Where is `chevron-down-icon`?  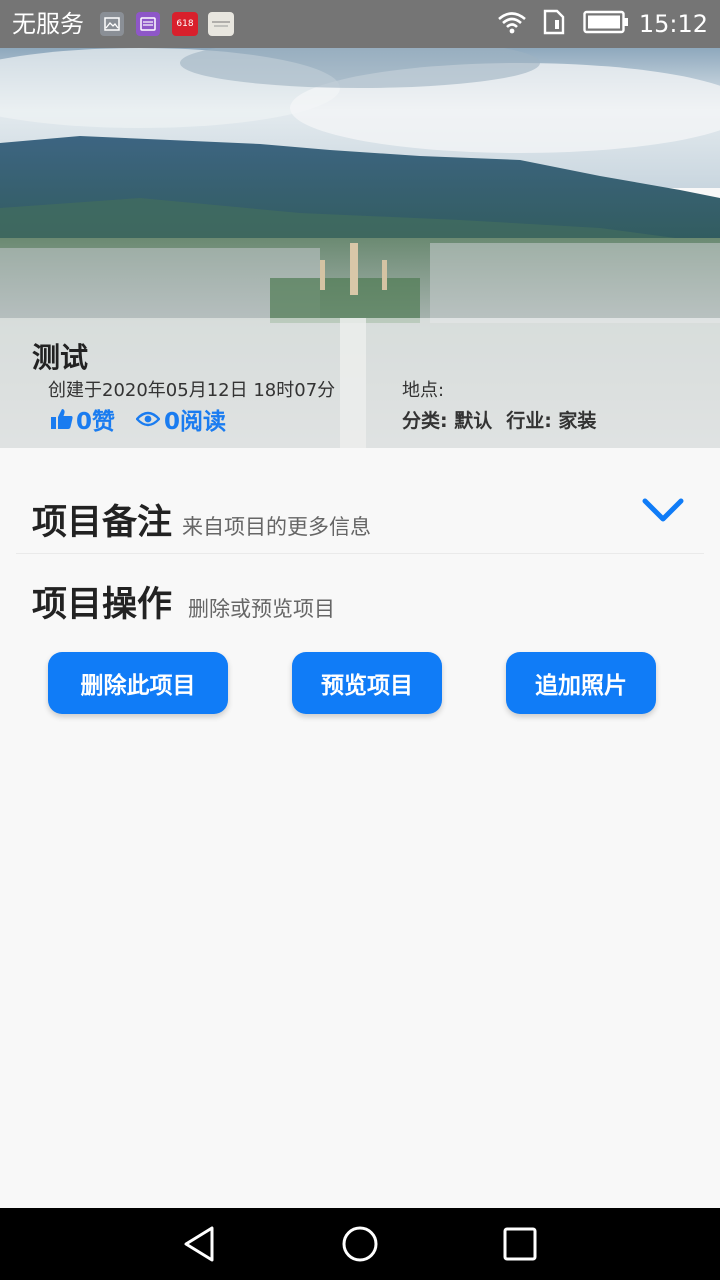 chevron-down-icon is located at coordinates (663, 510).